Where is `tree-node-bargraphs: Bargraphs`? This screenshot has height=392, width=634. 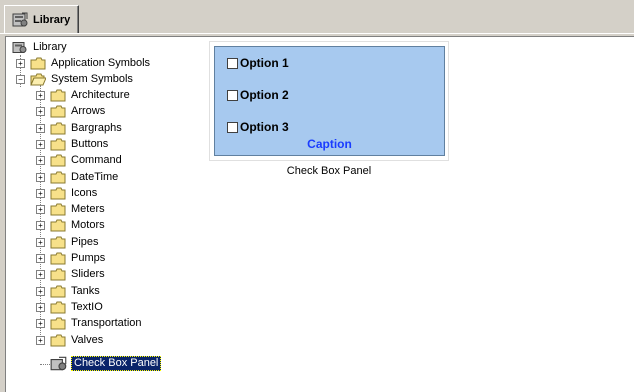
tree-node-bargraphs: Bargraphs is located at coordinates (87, 128).